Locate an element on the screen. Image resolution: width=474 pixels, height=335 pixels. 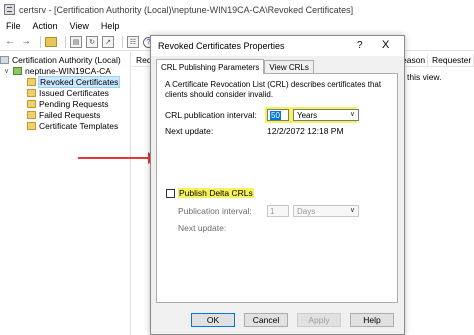
crl-interval-unit-select: Years ∨ is located at coordinates (326, 115).